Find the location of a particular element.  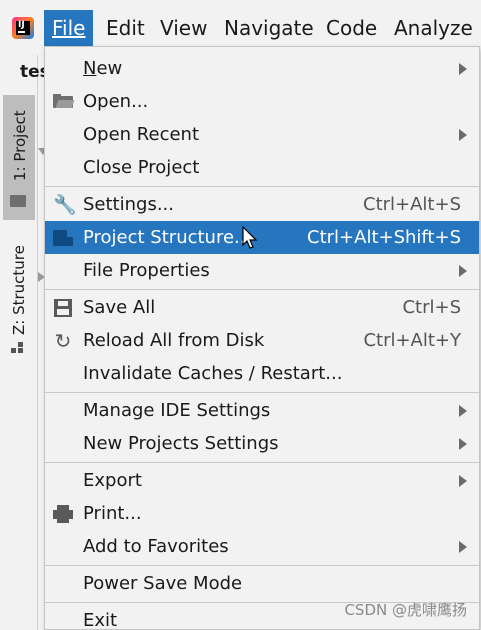

menu-edit: Edit is located at coordinates (125, 28).